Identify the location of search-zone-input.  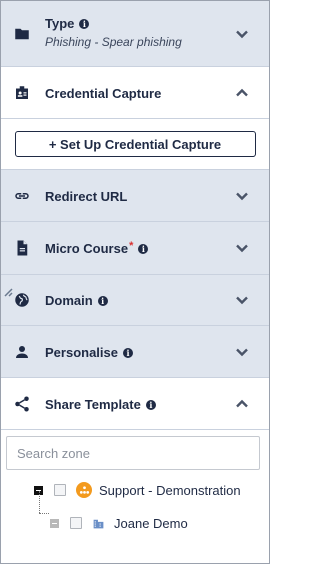
(133, 453).